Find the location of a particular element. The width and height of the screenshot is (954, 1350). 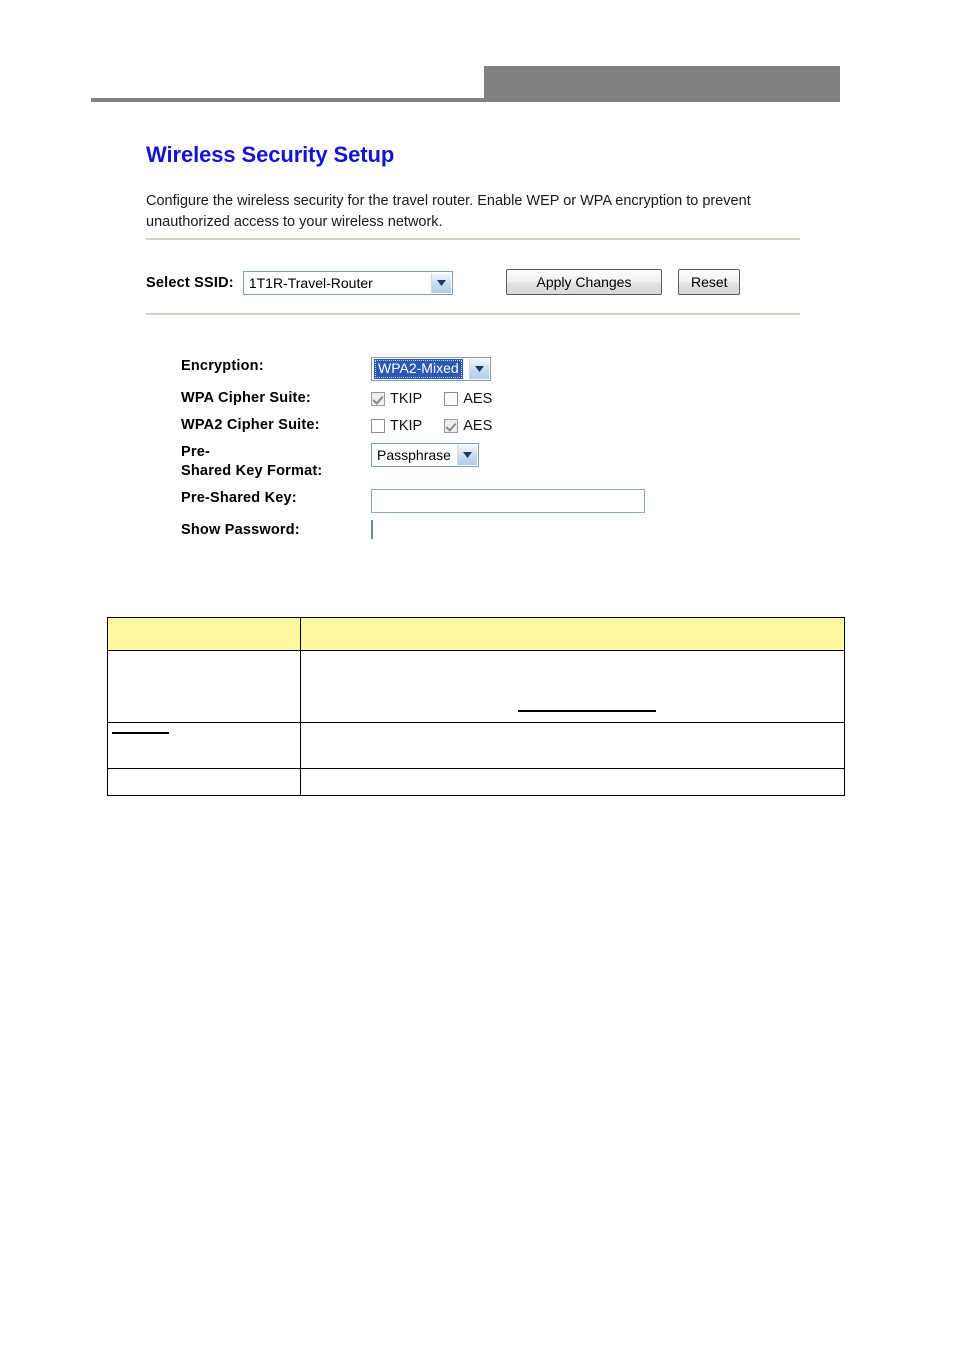

wpa-aes-checkbox-item: AES is located at coordinates (468, 399).